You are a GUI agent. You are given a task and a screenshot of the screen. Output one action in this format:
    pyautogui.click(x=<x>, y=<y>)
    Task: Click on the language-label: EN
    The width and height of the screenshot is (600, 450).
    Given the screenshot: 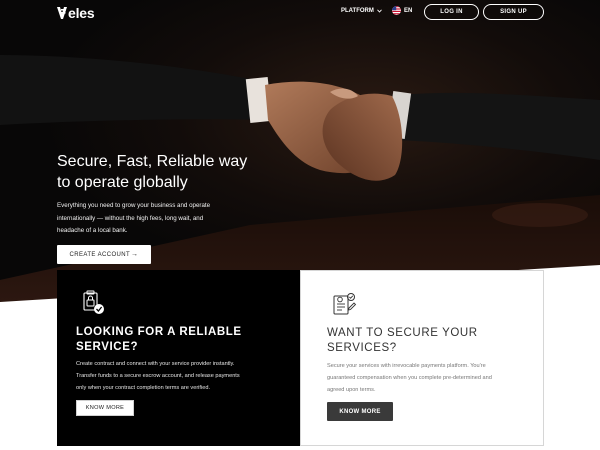 What is the action you would take?
    pyautogui.click(x=408, y=10)
    